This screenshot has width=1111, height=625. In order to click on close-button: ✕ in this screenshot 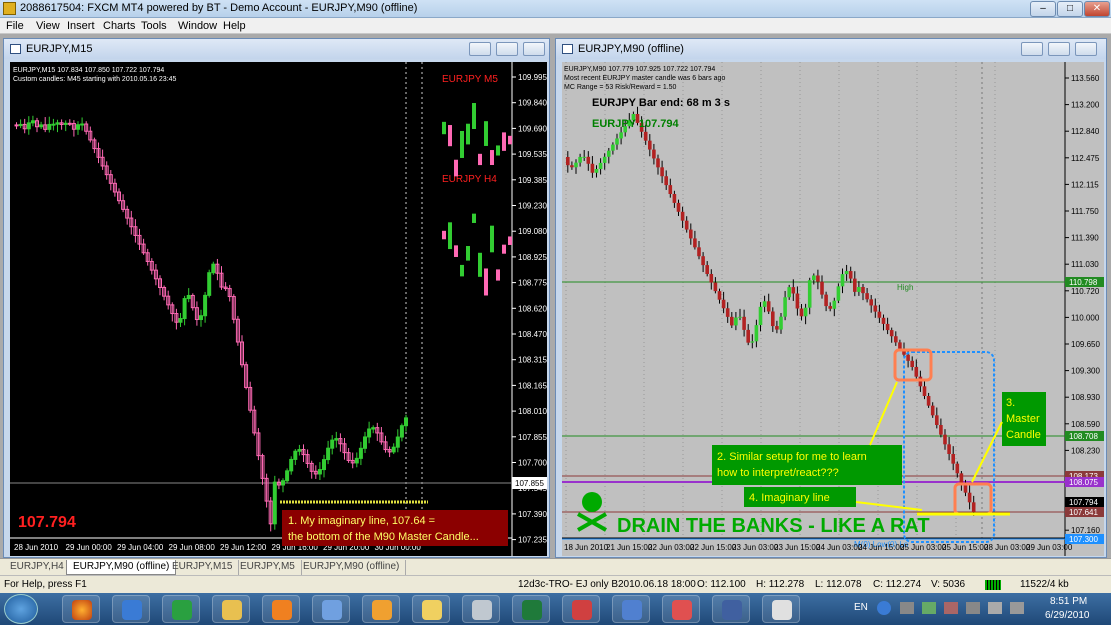, I will do `click(1097, 9)`.